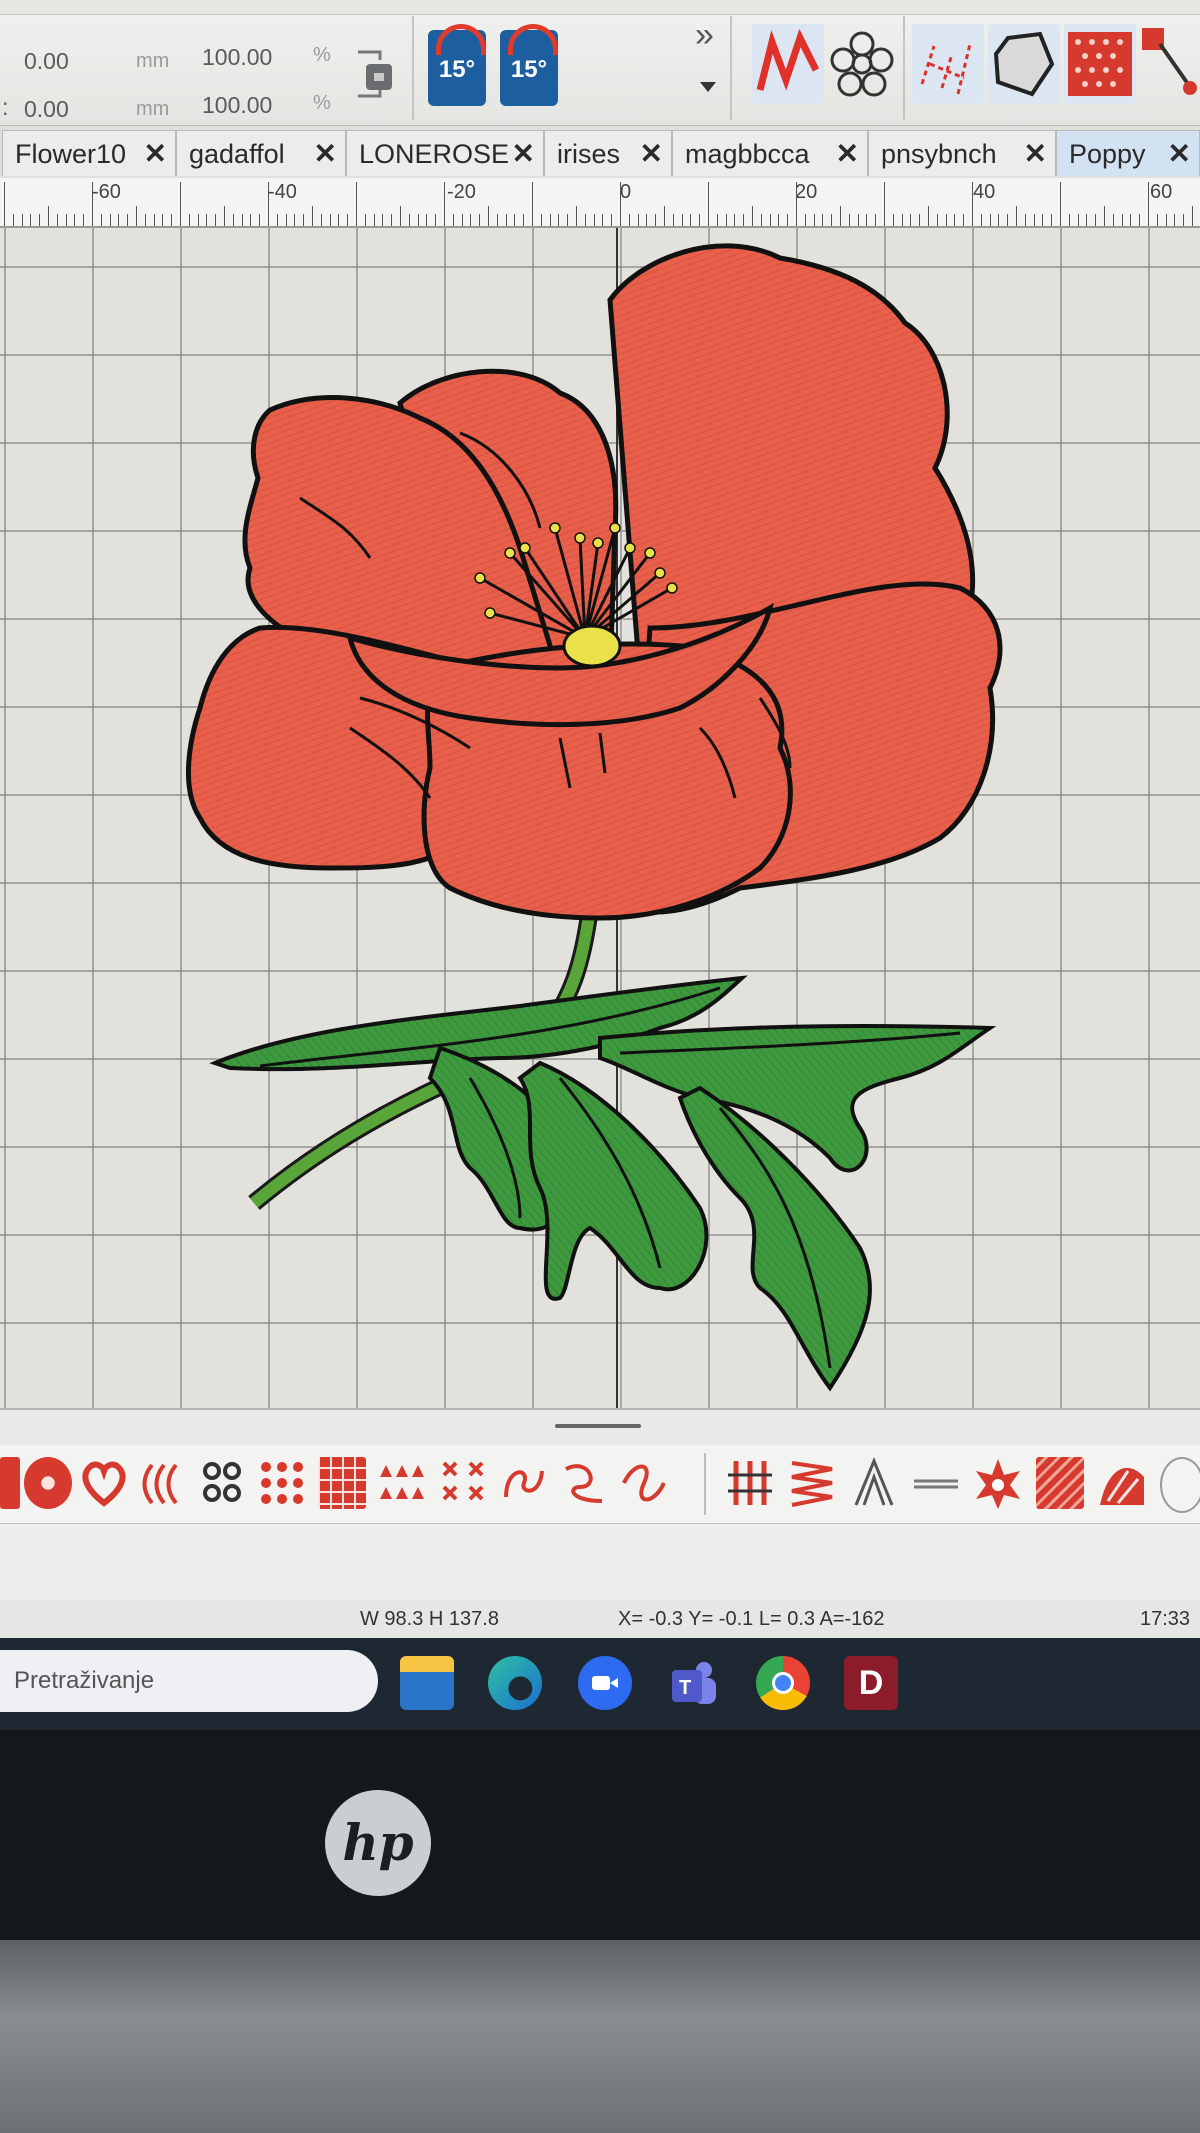 The image size is (1200, 2133). I want to click on dots-pattern-icon, so click(282, 1483).